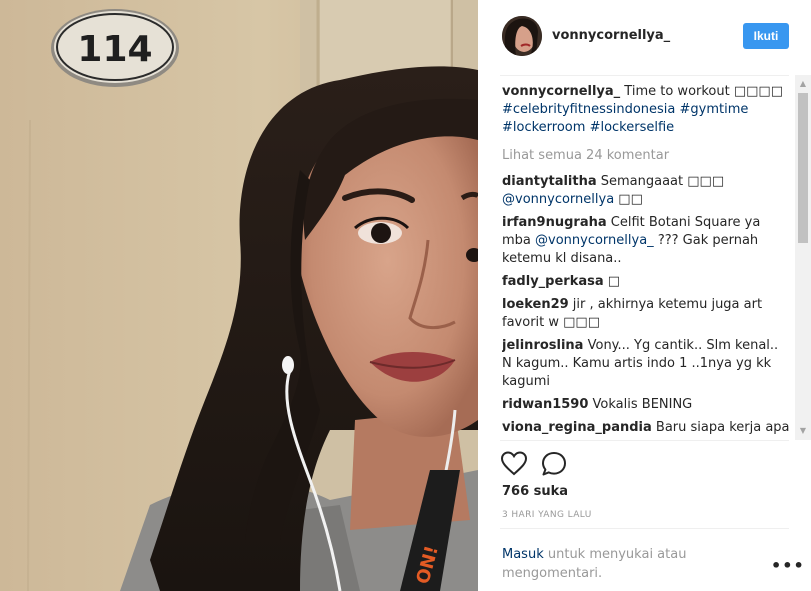 Image resolution: width=811 pixels, height=591 pixels. What do you see at coordinates (558, 199) in the screenshot?
I see `comment-mention: @vonnycornellya` at bounding box center [558, 199].